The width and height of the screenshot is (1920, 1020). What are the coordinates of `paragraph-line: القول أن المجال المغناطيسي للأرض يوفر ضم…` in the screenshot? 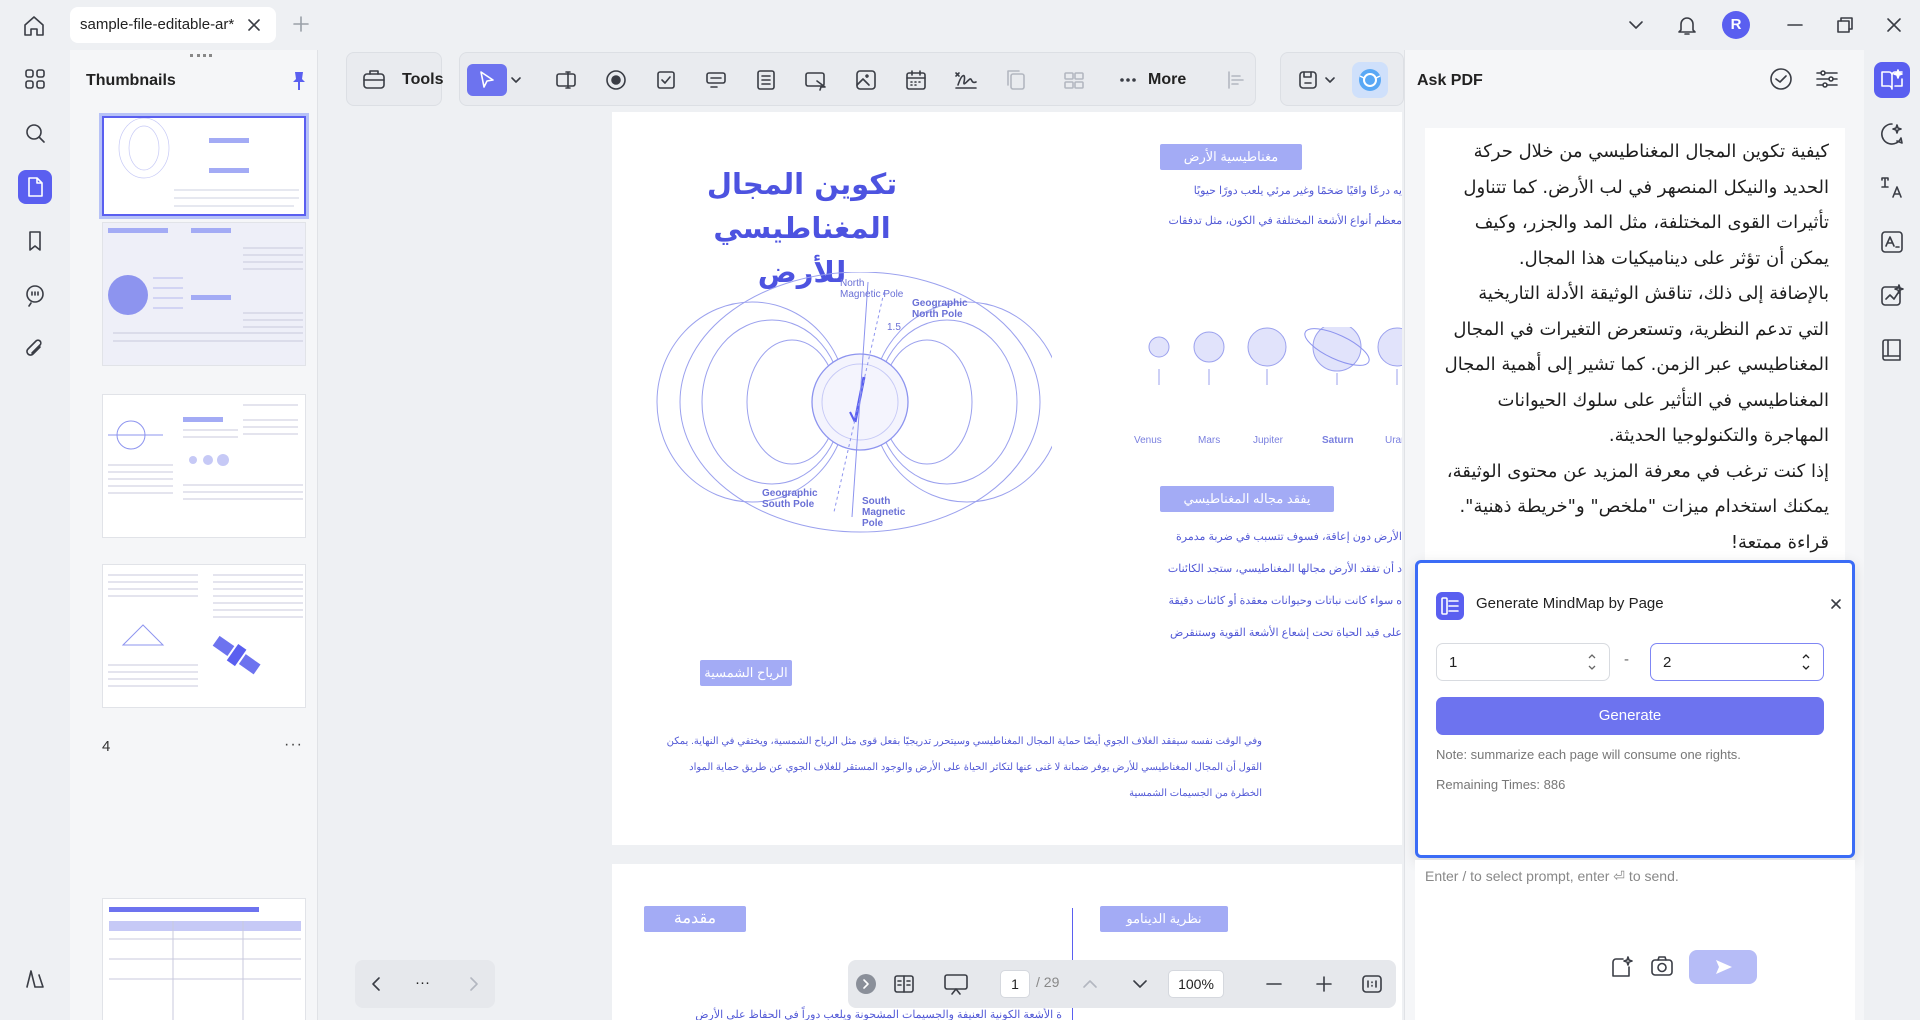 It's located at (975, 767).